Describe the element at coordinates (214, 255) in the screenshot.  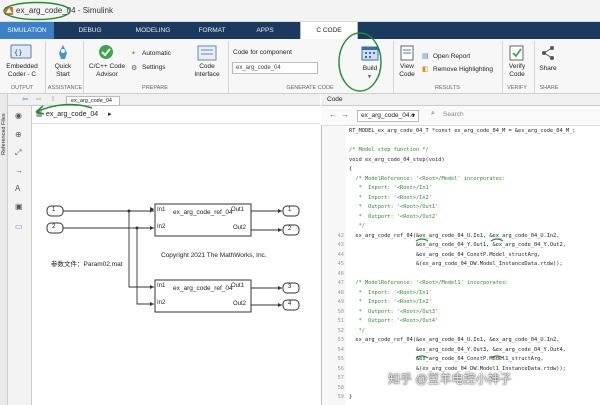
I see `copyright-note: Copyright 2021 The MathWorks, Inc.` at that location.